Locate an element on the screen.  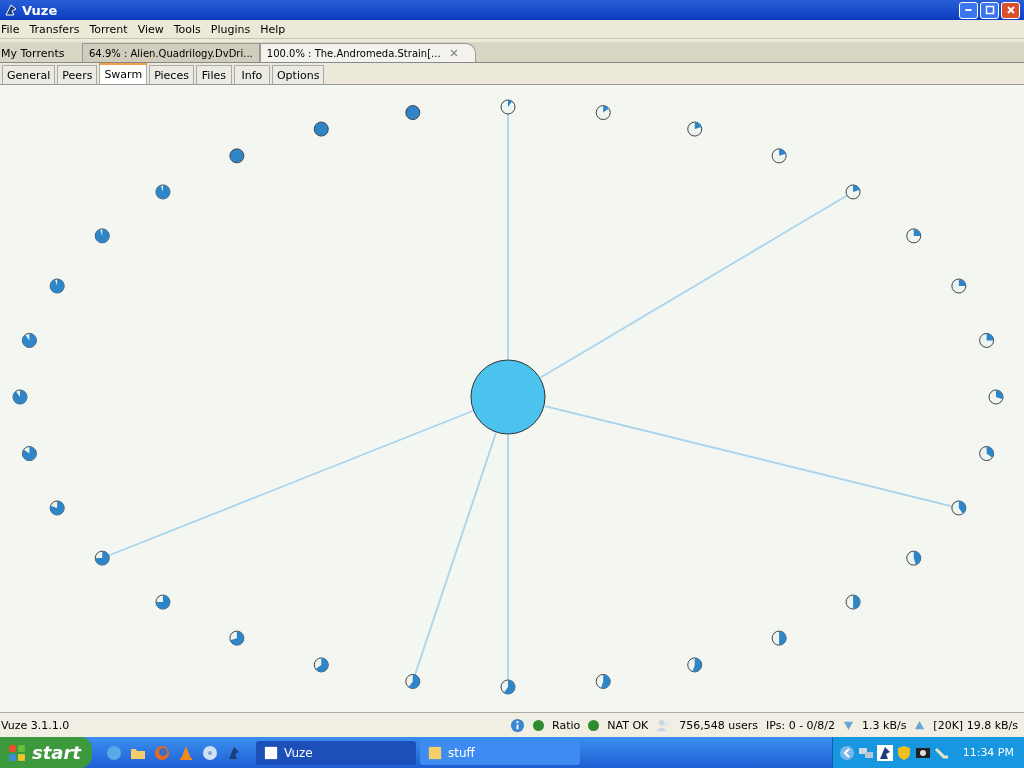
maximize-icon is located at coordinates (989, 10).